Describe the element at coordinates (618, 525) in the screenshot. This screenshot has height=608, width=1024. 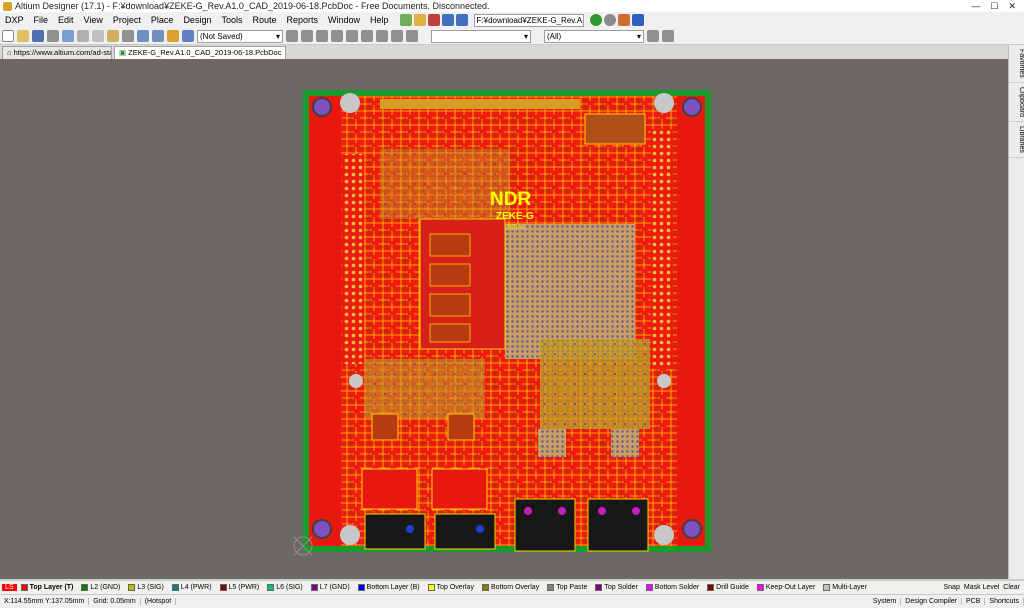
I see `usb-connector` at that location.